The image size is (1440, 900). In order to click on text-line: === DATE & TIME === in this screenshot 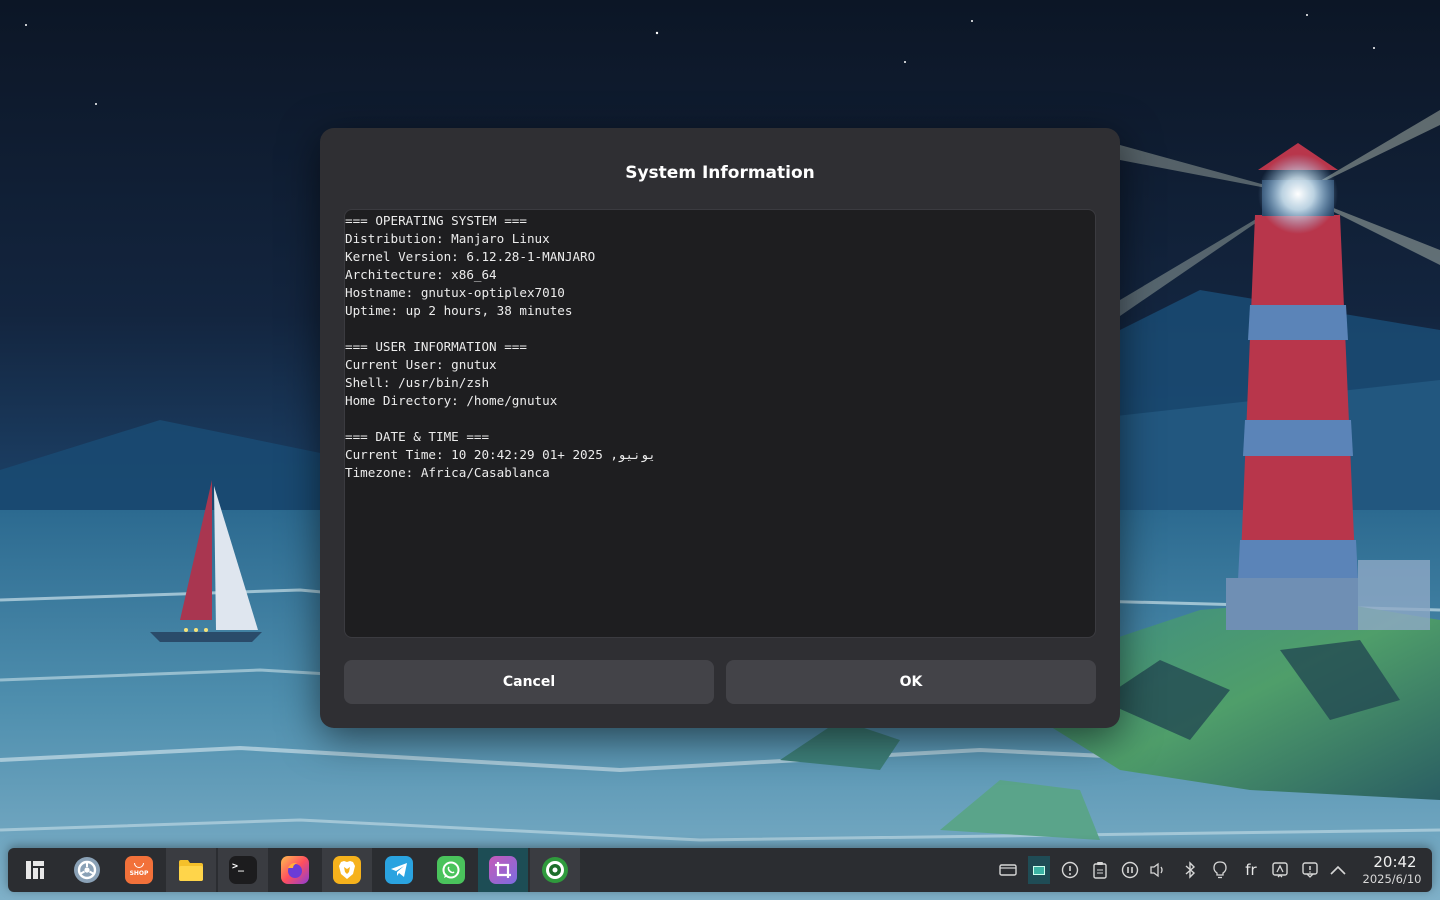, I will do `click(417, 436)`.